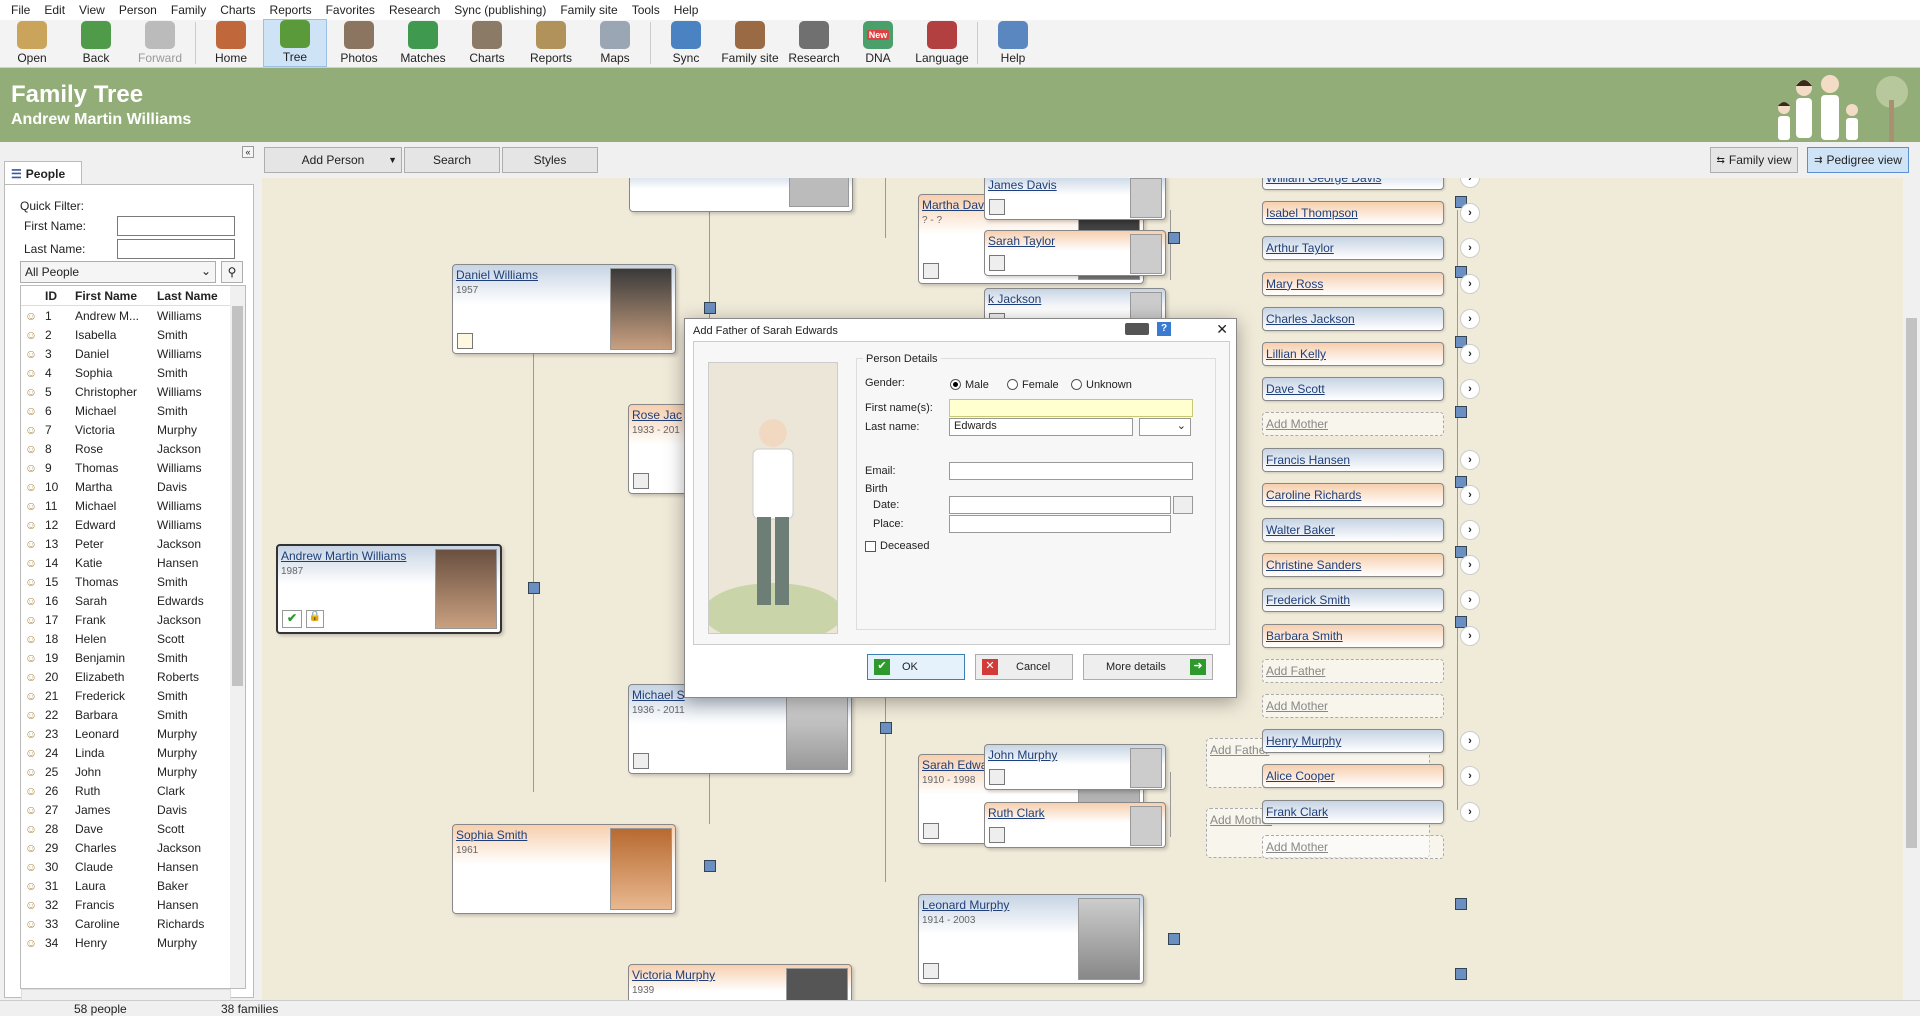 This screenshot has height=1016, width=1920. Describe the element at coordinates (1323, 181) in the screenshot. I see `person-name: William George Davis` at that location.